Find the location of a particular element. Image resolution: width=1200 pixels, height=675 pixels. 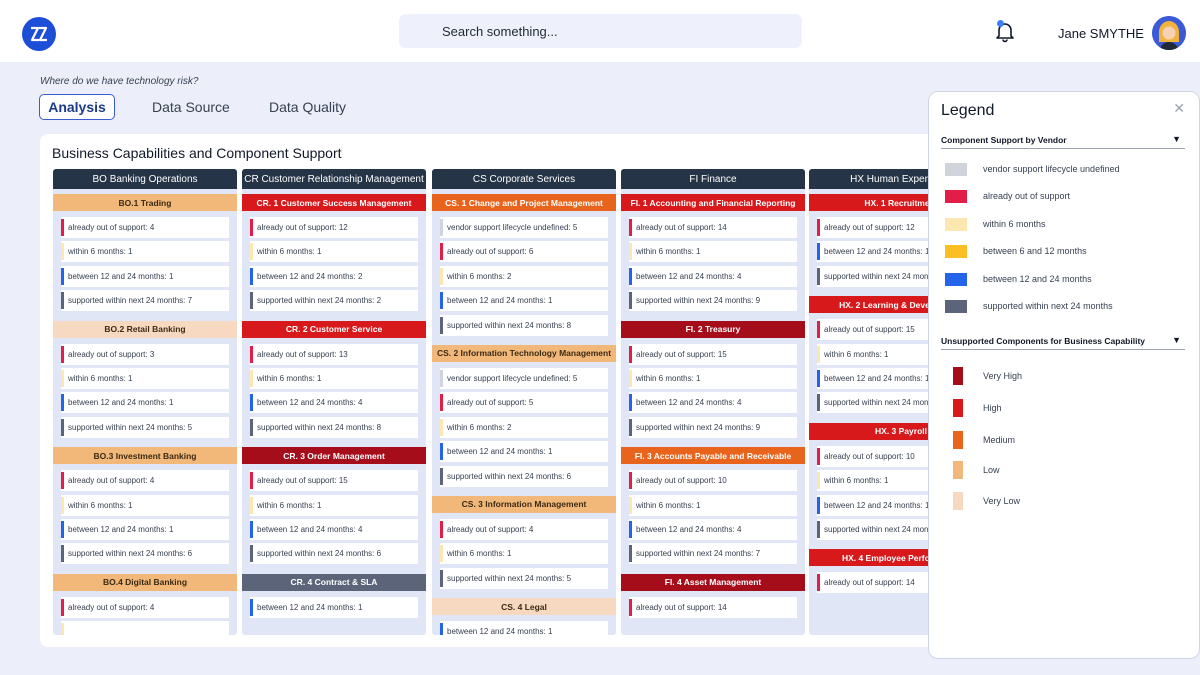

capability-header: BO.4 Digital Banking is located at coordinates (145, 582).